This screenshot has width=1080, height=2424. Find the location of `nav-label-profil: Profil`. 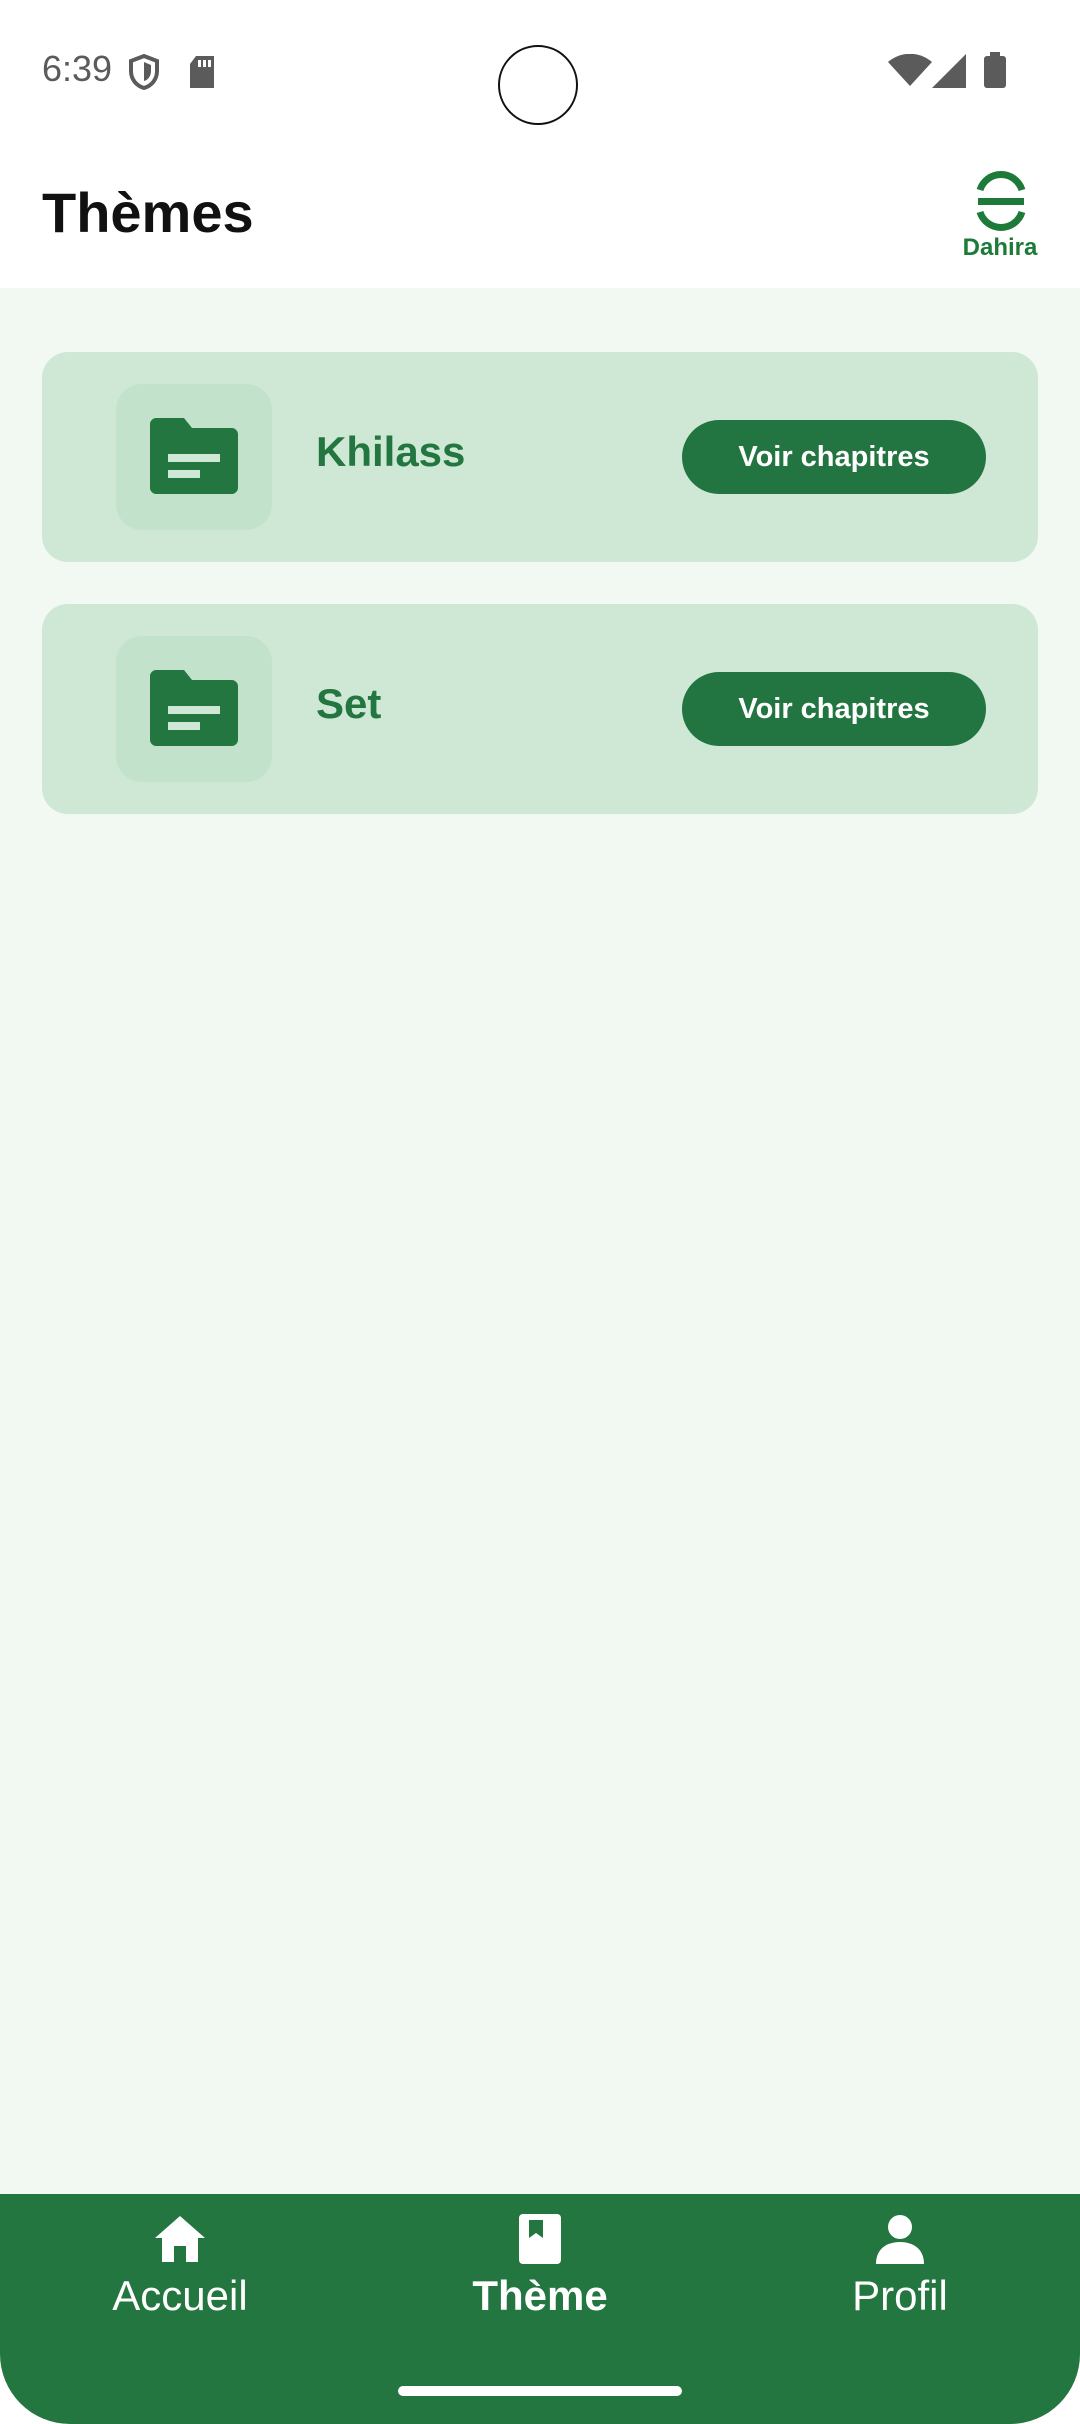

nav-label-profil: Profil is located at coordinates (900, 2295).